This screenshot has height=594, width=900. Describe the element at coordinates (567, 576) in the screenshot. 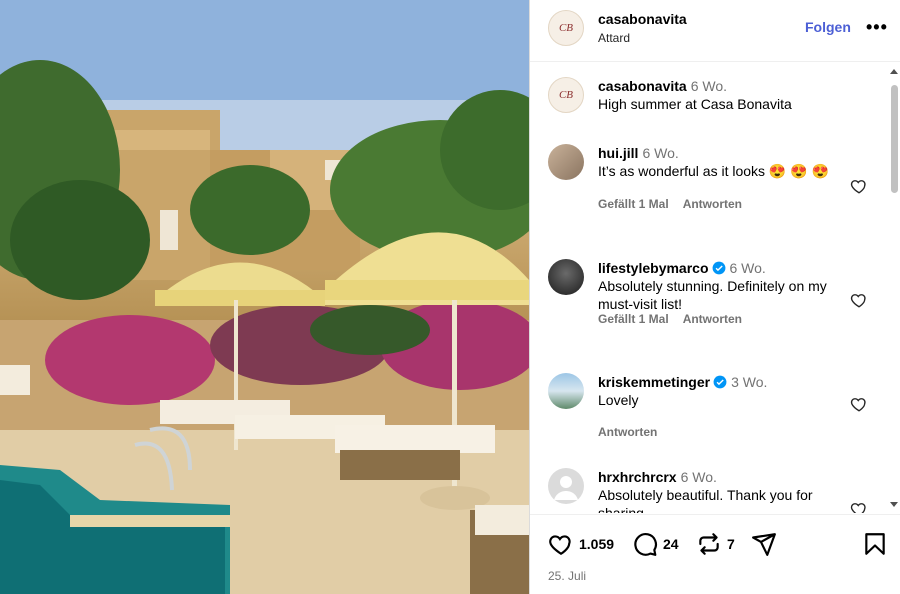

I see `post-date: 25. Juli` at that location.